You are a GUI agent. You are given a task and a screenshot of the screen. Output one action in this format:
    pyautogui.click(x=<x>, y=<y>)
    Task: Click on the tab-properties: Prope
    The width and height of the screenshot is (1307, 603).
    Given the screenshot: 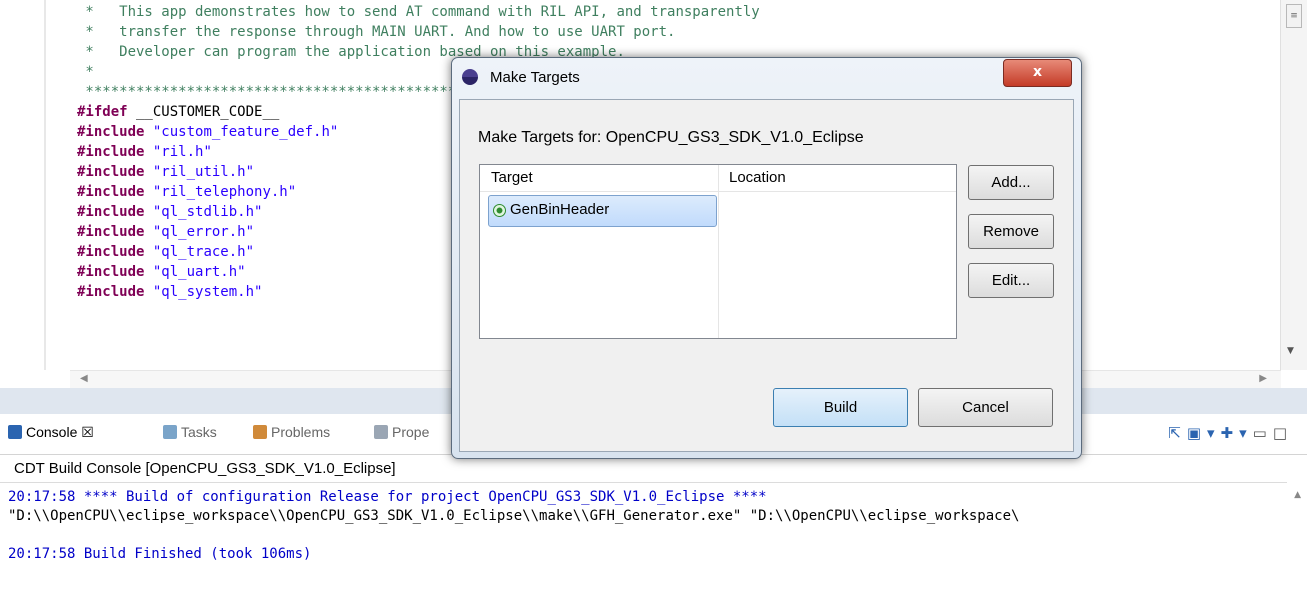 What is the action you would take?
    pyautogui.click(x=401, y=432)
    